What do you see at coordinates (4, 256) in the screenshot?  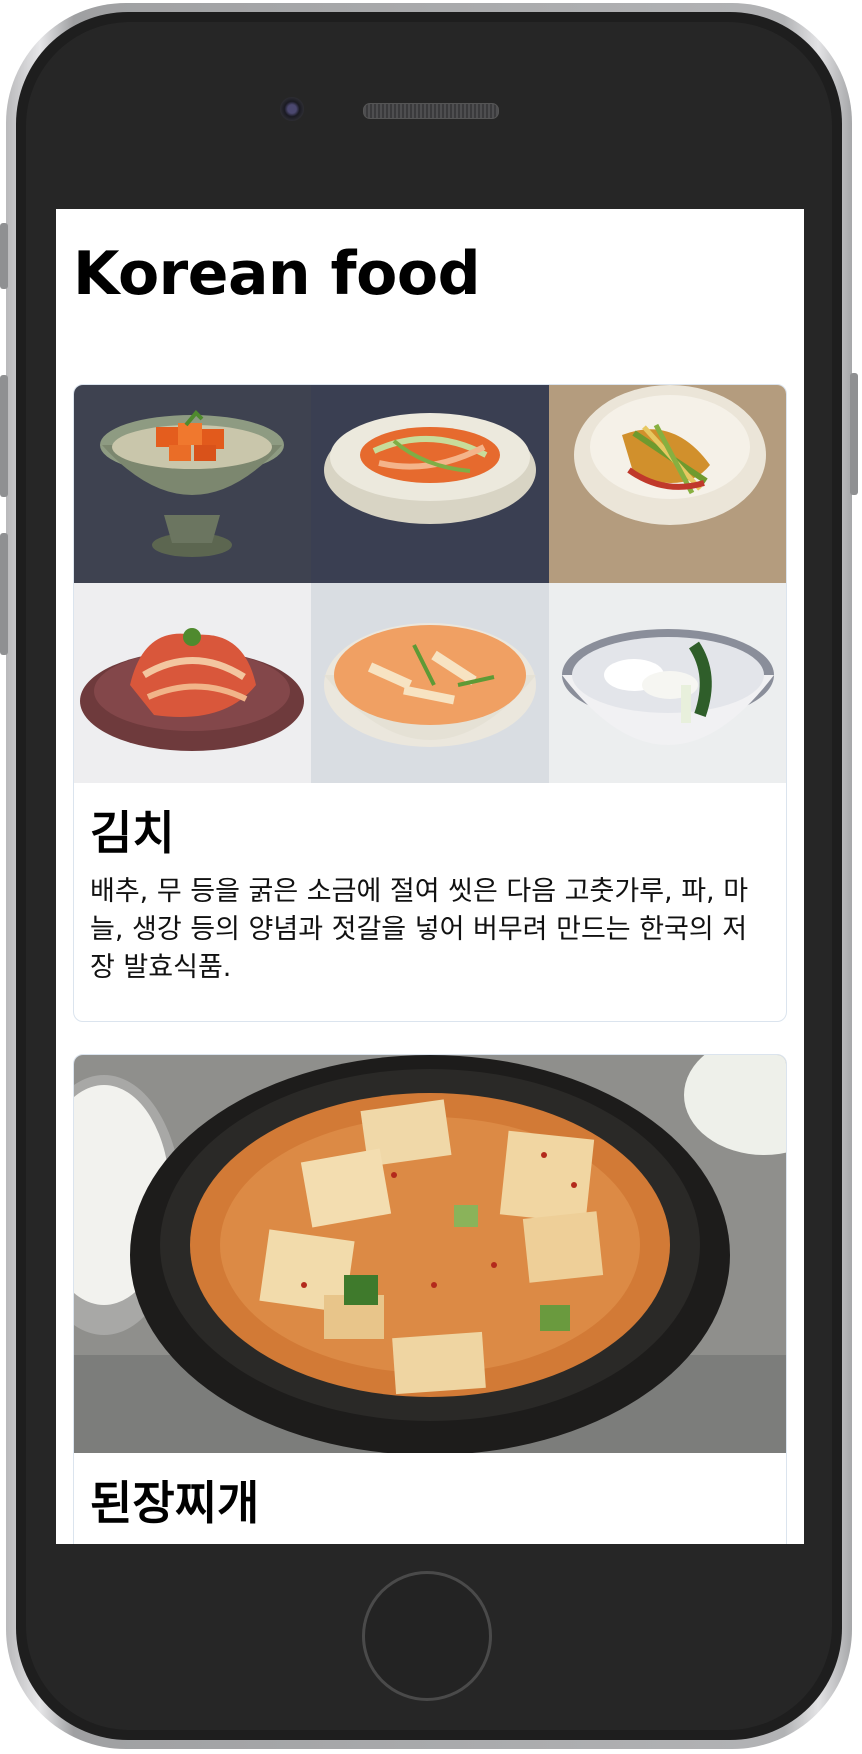 I see `mute-switch` at bounding box center [4, 256].